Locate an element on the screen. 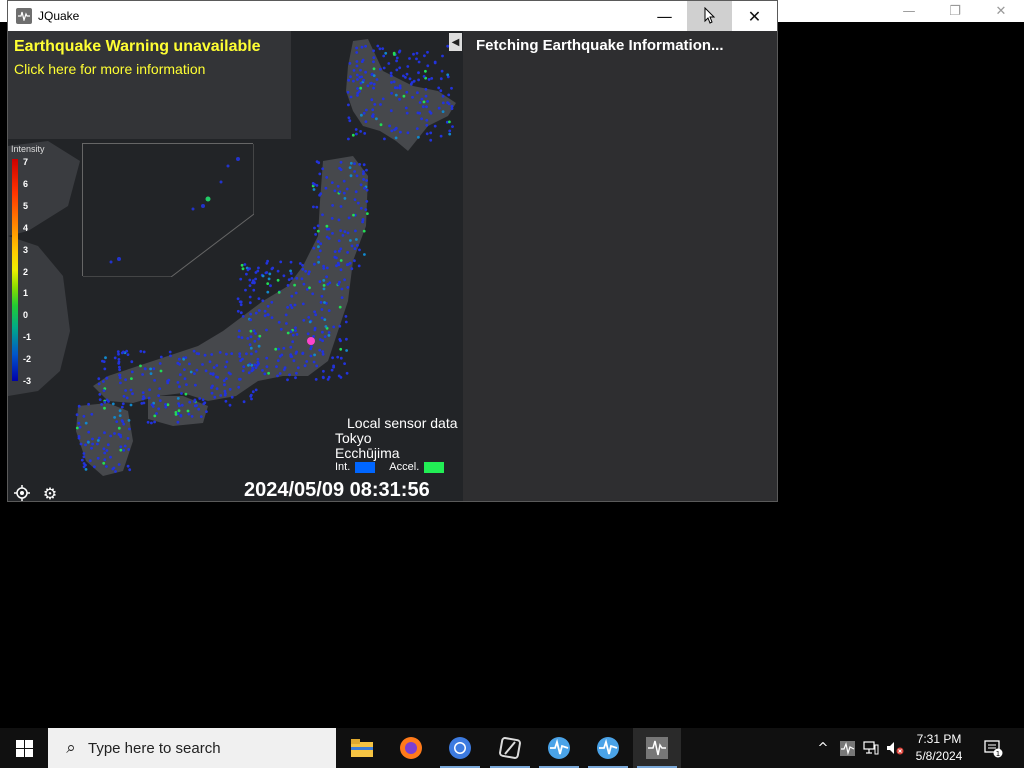 This screenshot has height=768, width=1024. bg-maximize-button: ❐ is located at coordinates (955, 11).